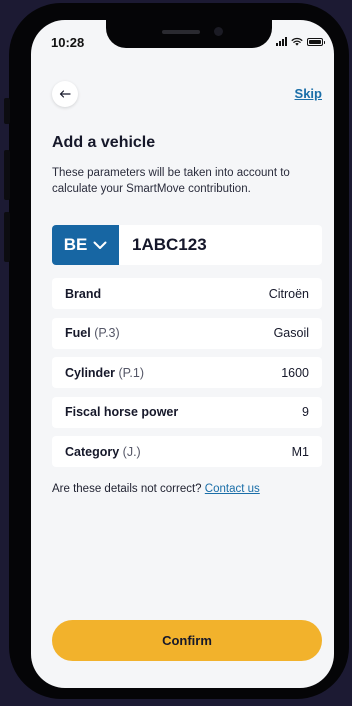  What do you see at coordinates (300, 451) in the screenshot?
I see `detail-value: M1` at bounding box center [300, 451].